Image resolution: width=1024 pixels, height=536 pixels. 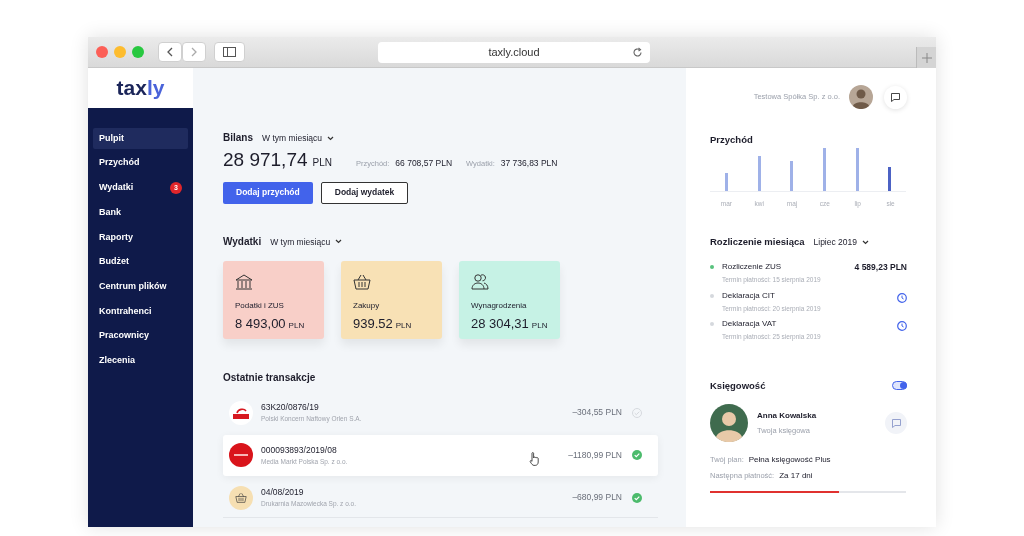 What do you see at coordinates (238, 138) in the screenshot?
I see `section-title: Bilans` at bounding box center [238, 138].